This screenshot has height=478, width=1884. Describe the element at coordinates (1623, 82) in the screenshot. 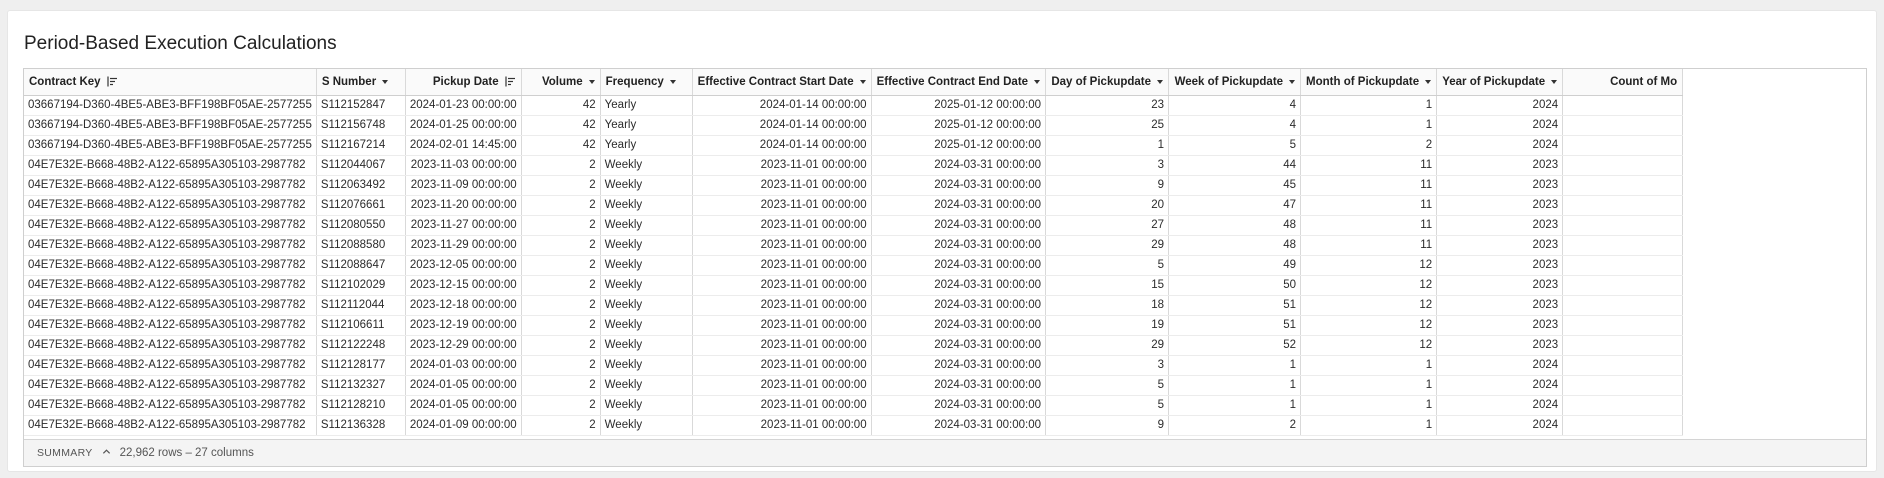

I see `column-header: Count of Mo` at that location.